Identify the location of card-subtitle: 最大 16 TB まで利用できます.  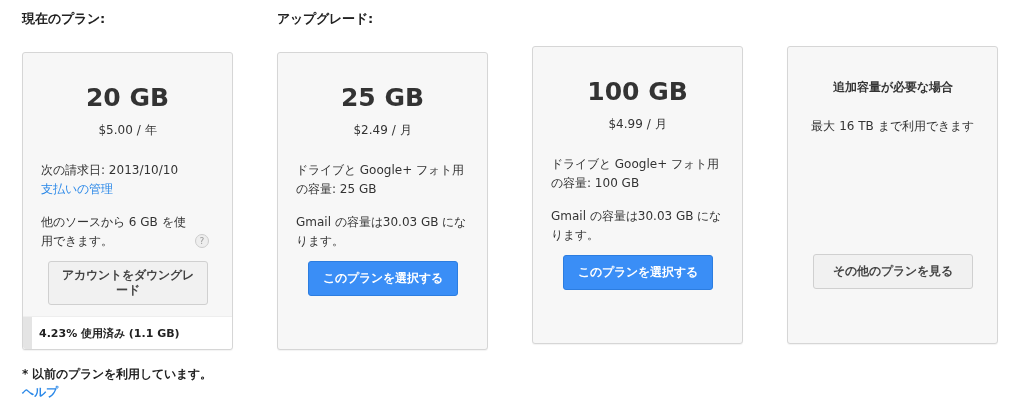
(892, 126).